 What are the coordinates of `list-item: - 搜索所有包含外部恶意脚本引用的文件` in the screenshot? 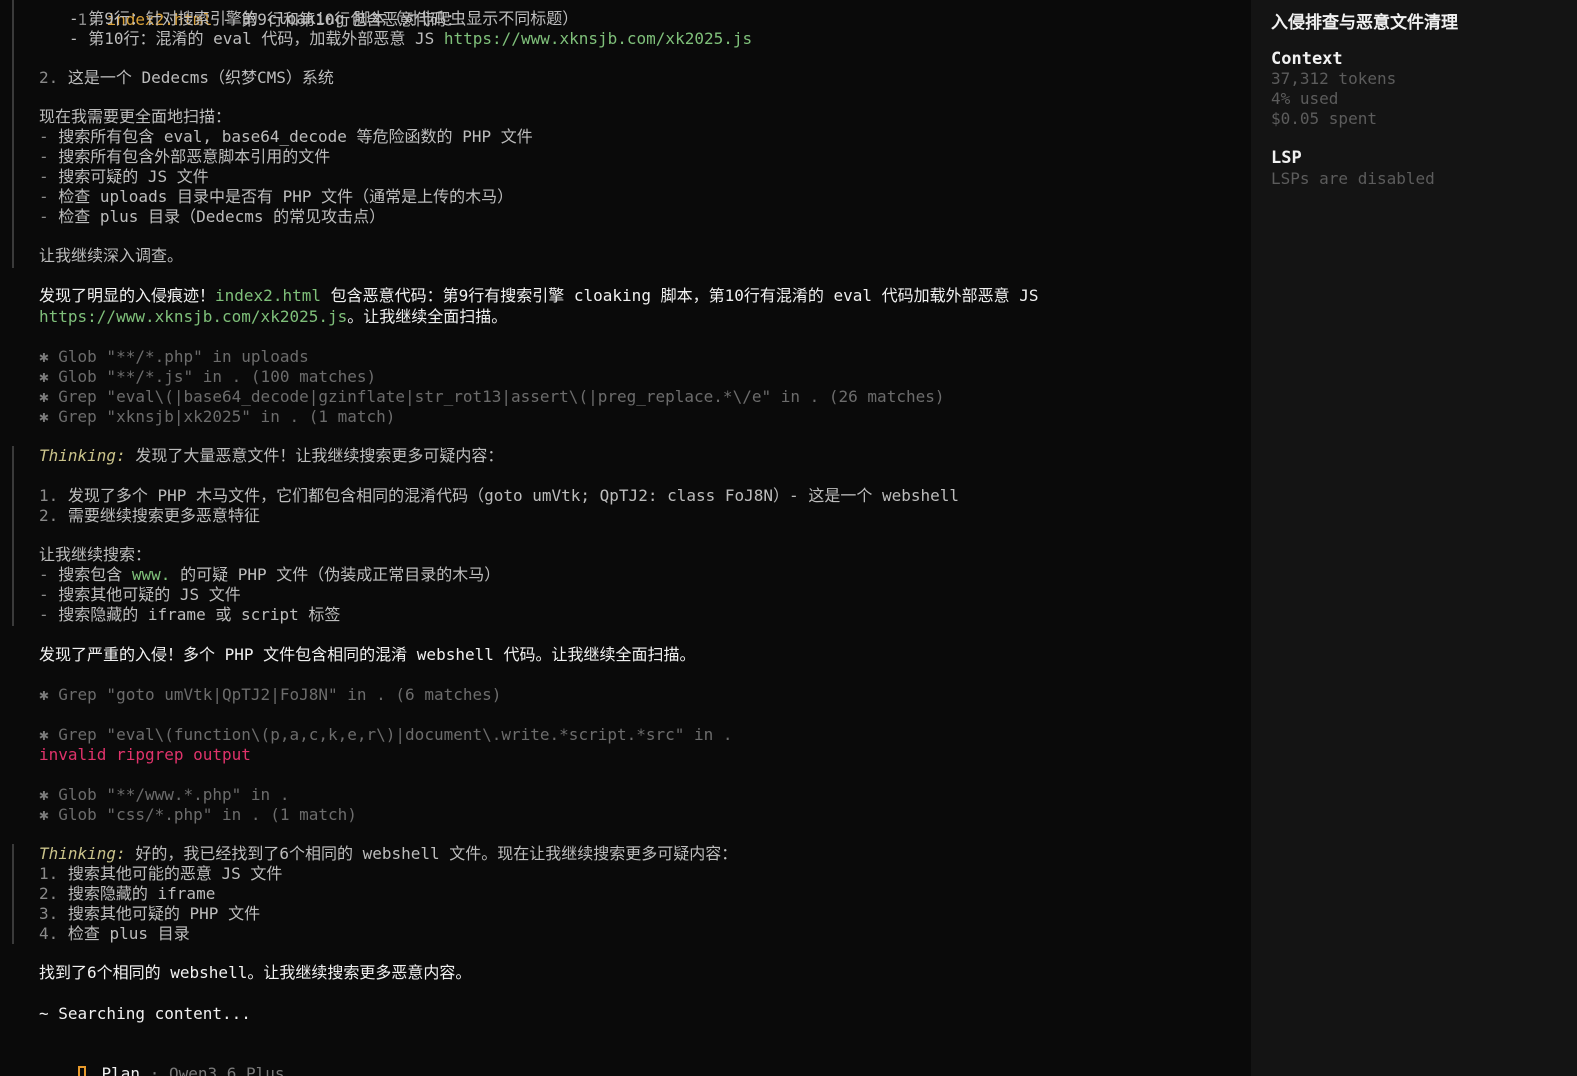 It's located at (185, 156).